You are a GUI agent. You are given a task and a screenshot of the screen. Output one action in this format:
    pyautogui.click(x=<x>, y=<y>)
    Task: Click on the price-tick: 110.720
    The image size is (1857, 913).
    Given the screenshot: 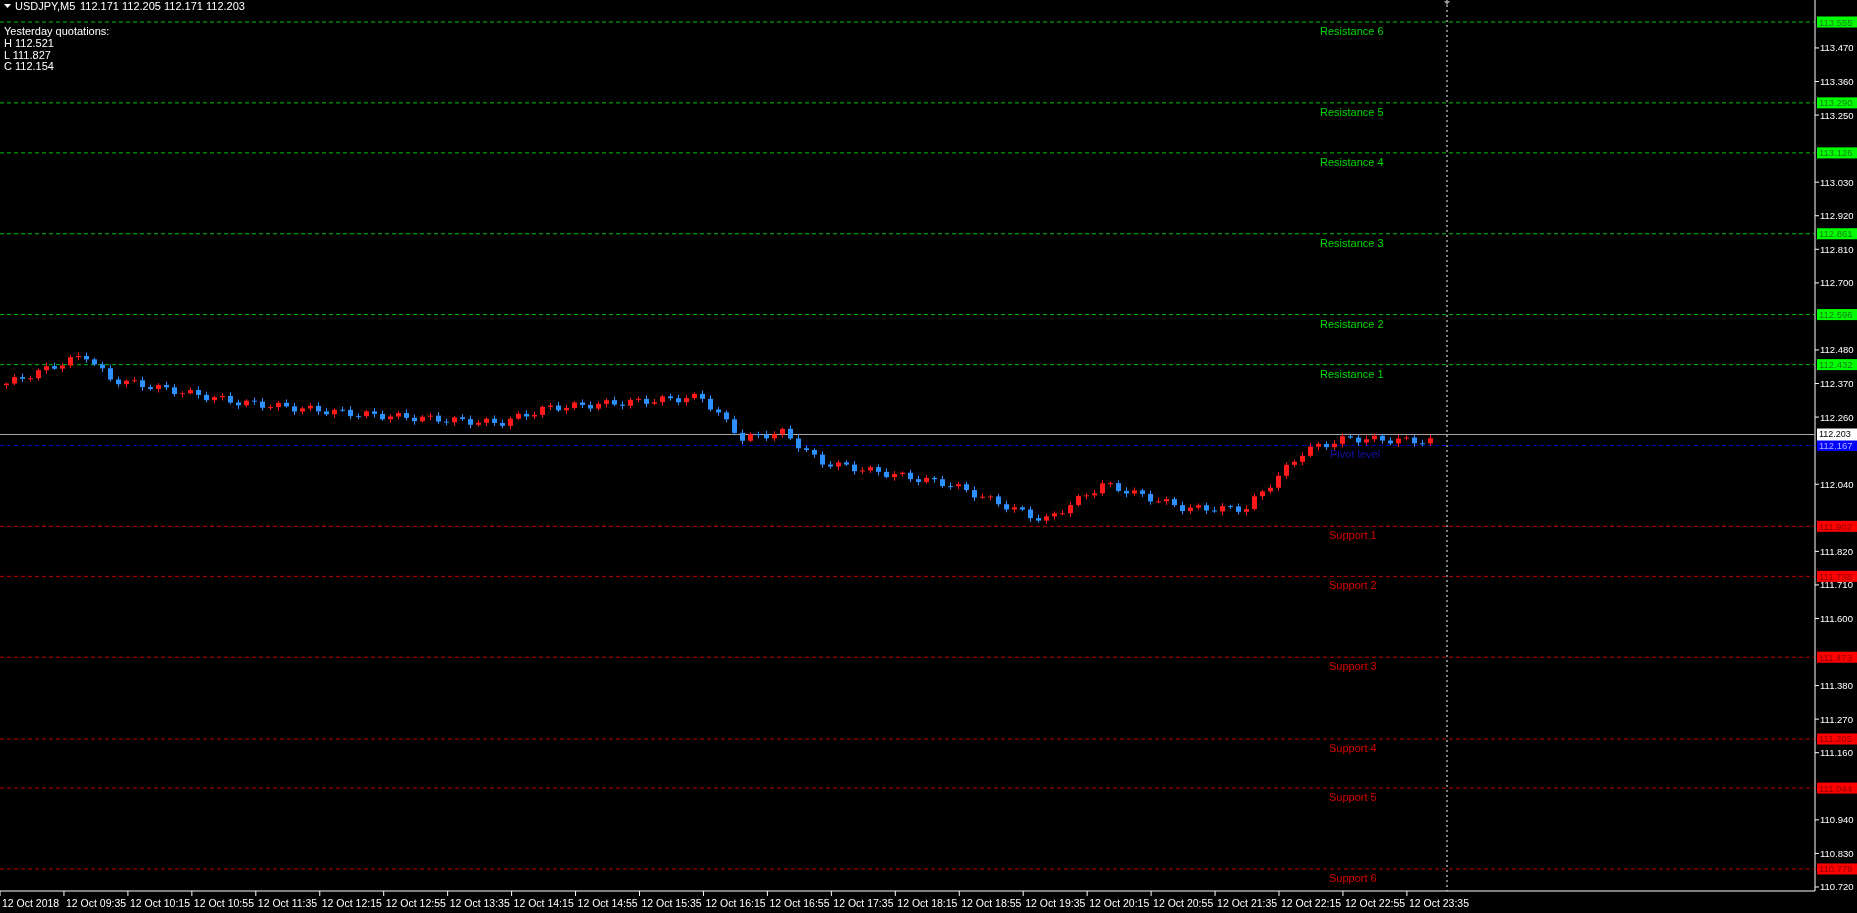 What is the action you would take?
    pyautogui.click(x=1837, y=887)
    